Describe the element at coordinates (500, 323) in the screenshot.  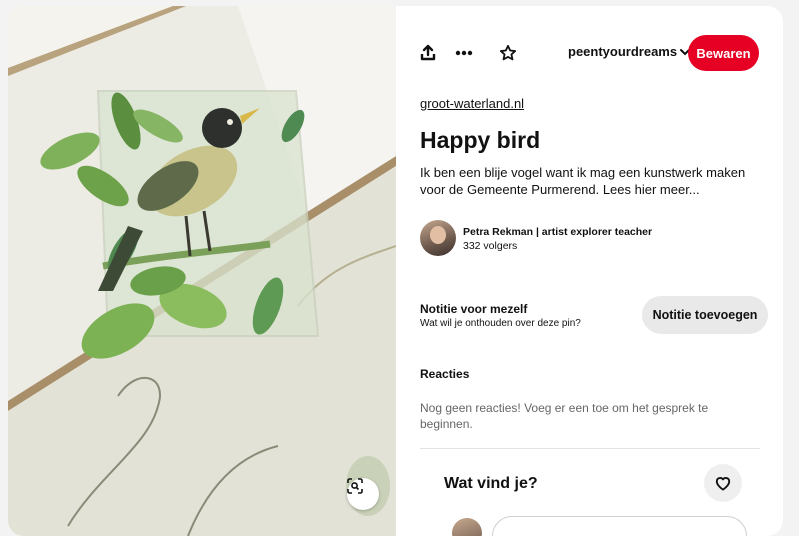
I see `note-subtitle: Wat wil je onthouden over deze pin?` at that location.